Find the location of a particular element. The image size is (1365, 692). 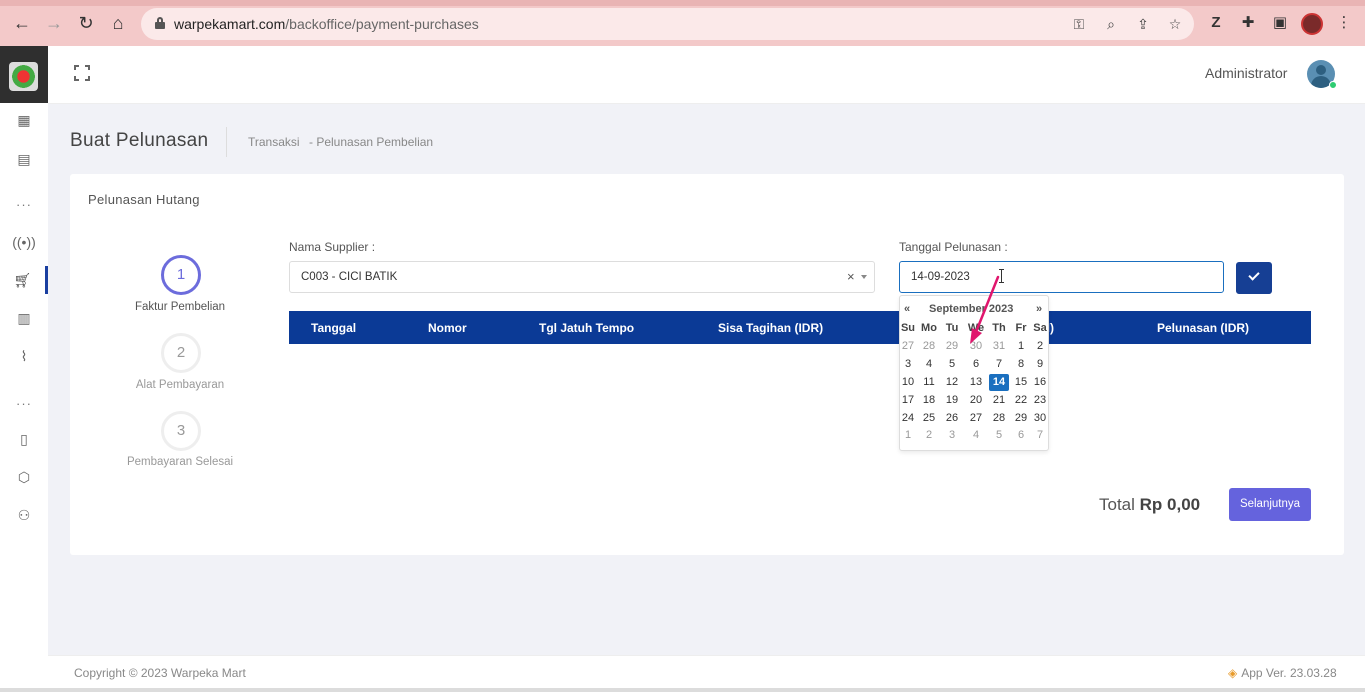

browser-profile-avatar is located at coordinates (1312, 24).